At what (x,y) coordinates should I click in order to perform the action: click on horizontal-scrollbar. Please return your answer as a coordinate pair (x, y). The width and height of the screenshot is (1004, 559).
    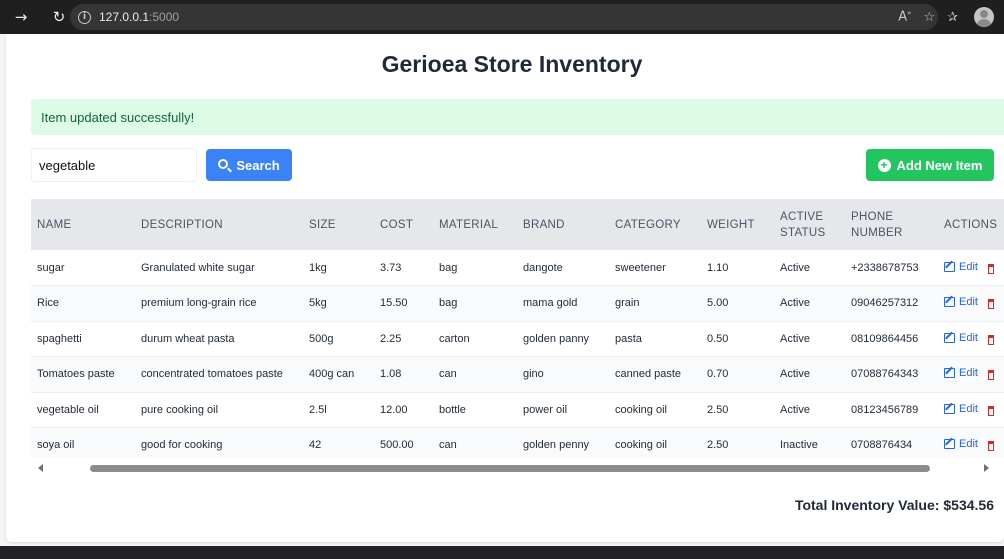
    Looking at the image, I should click on (517, 468).